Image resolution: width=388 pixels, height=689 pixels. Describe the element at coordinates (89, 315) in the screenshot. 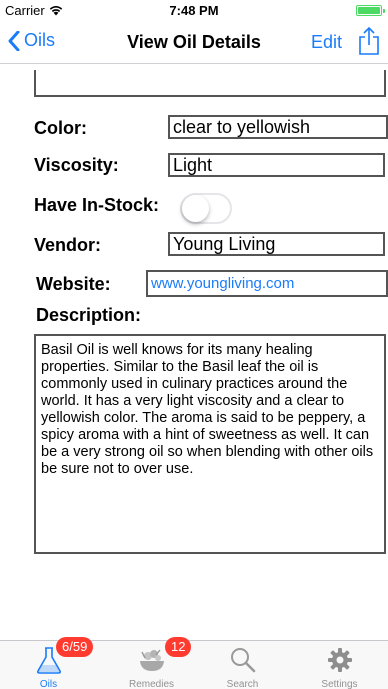

I see `description-label: Description:` at that location.